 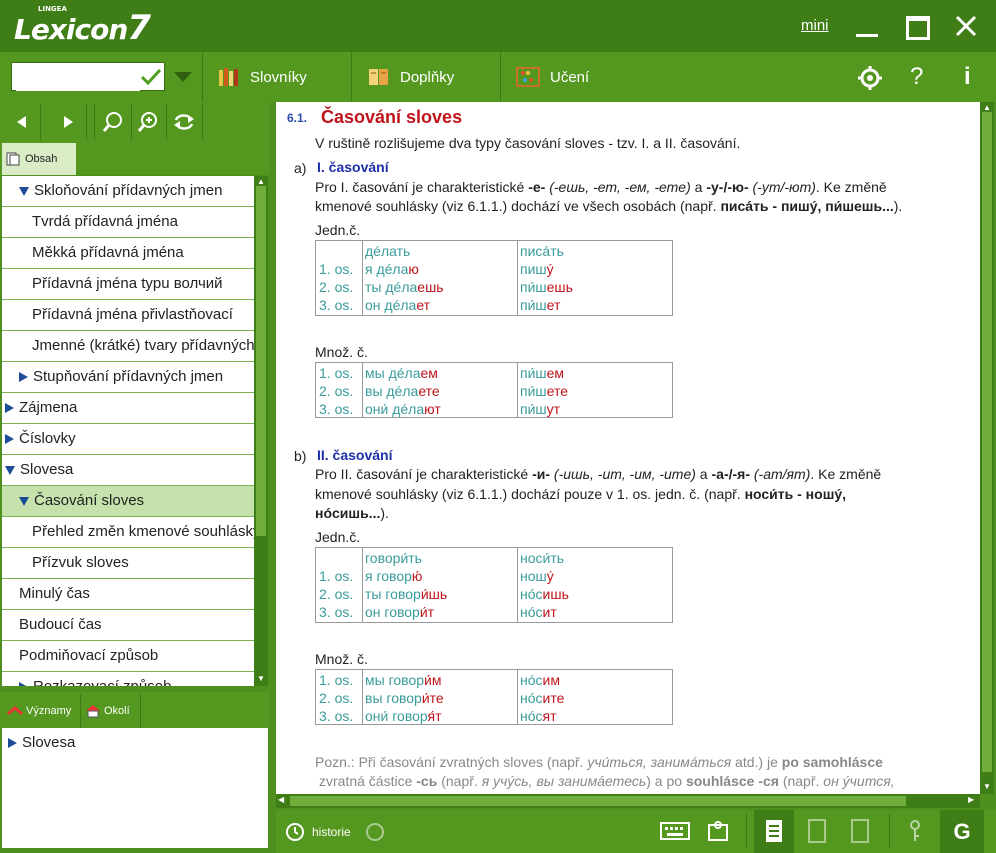 What do you see at coordinates (971, 799) in the screenshot?
I see `scroll-right-icon: ▶` at bounding box center [971, 799].